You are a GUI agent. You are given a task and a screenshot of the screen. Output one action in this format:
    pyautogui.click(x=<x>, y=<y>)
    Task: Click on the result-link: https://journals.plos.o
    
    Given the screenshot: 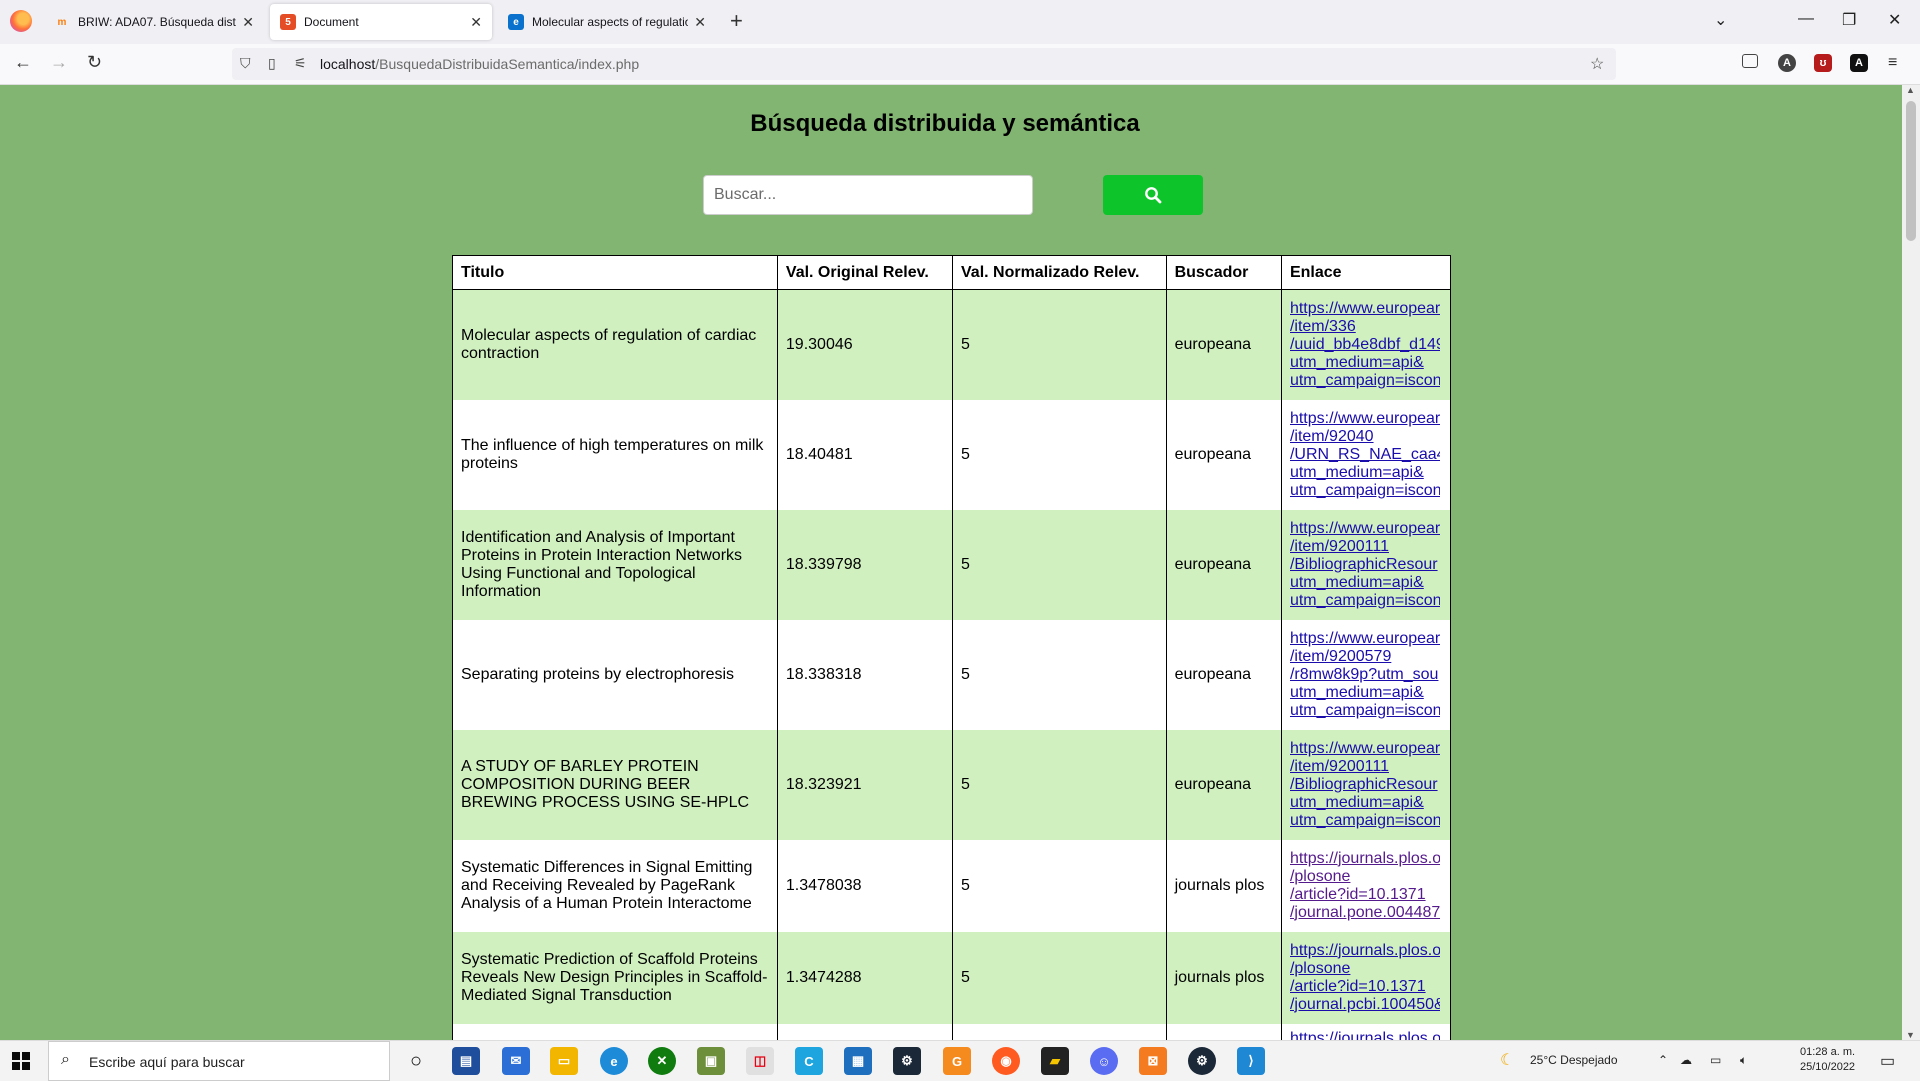 What is the action you would take?
    pyautogui.click(x=1365, y=1035)
    